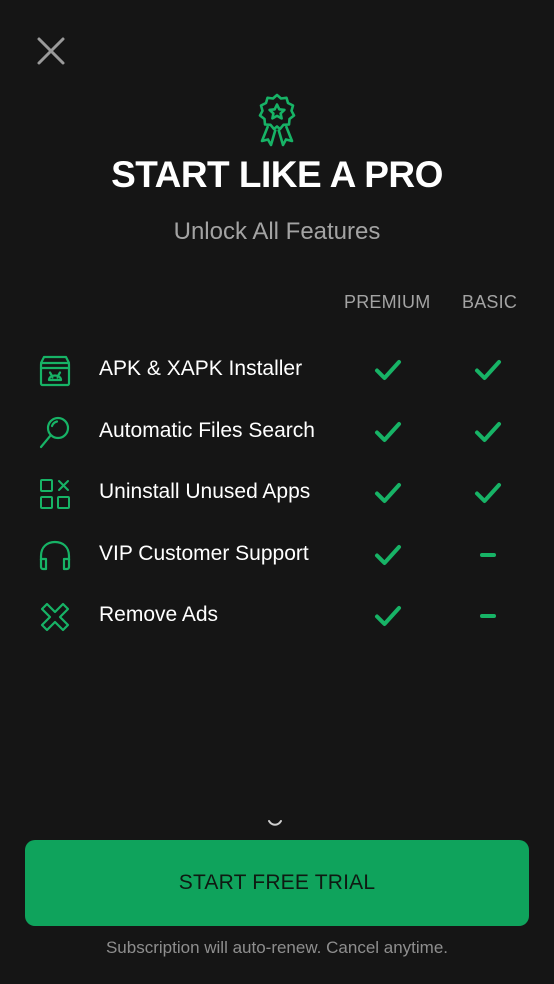  What do you see at coordinates (205, 491) in the screenshot?
I see `feature-label: Uninstall Unused Apps` at bounding box center [205, 491].